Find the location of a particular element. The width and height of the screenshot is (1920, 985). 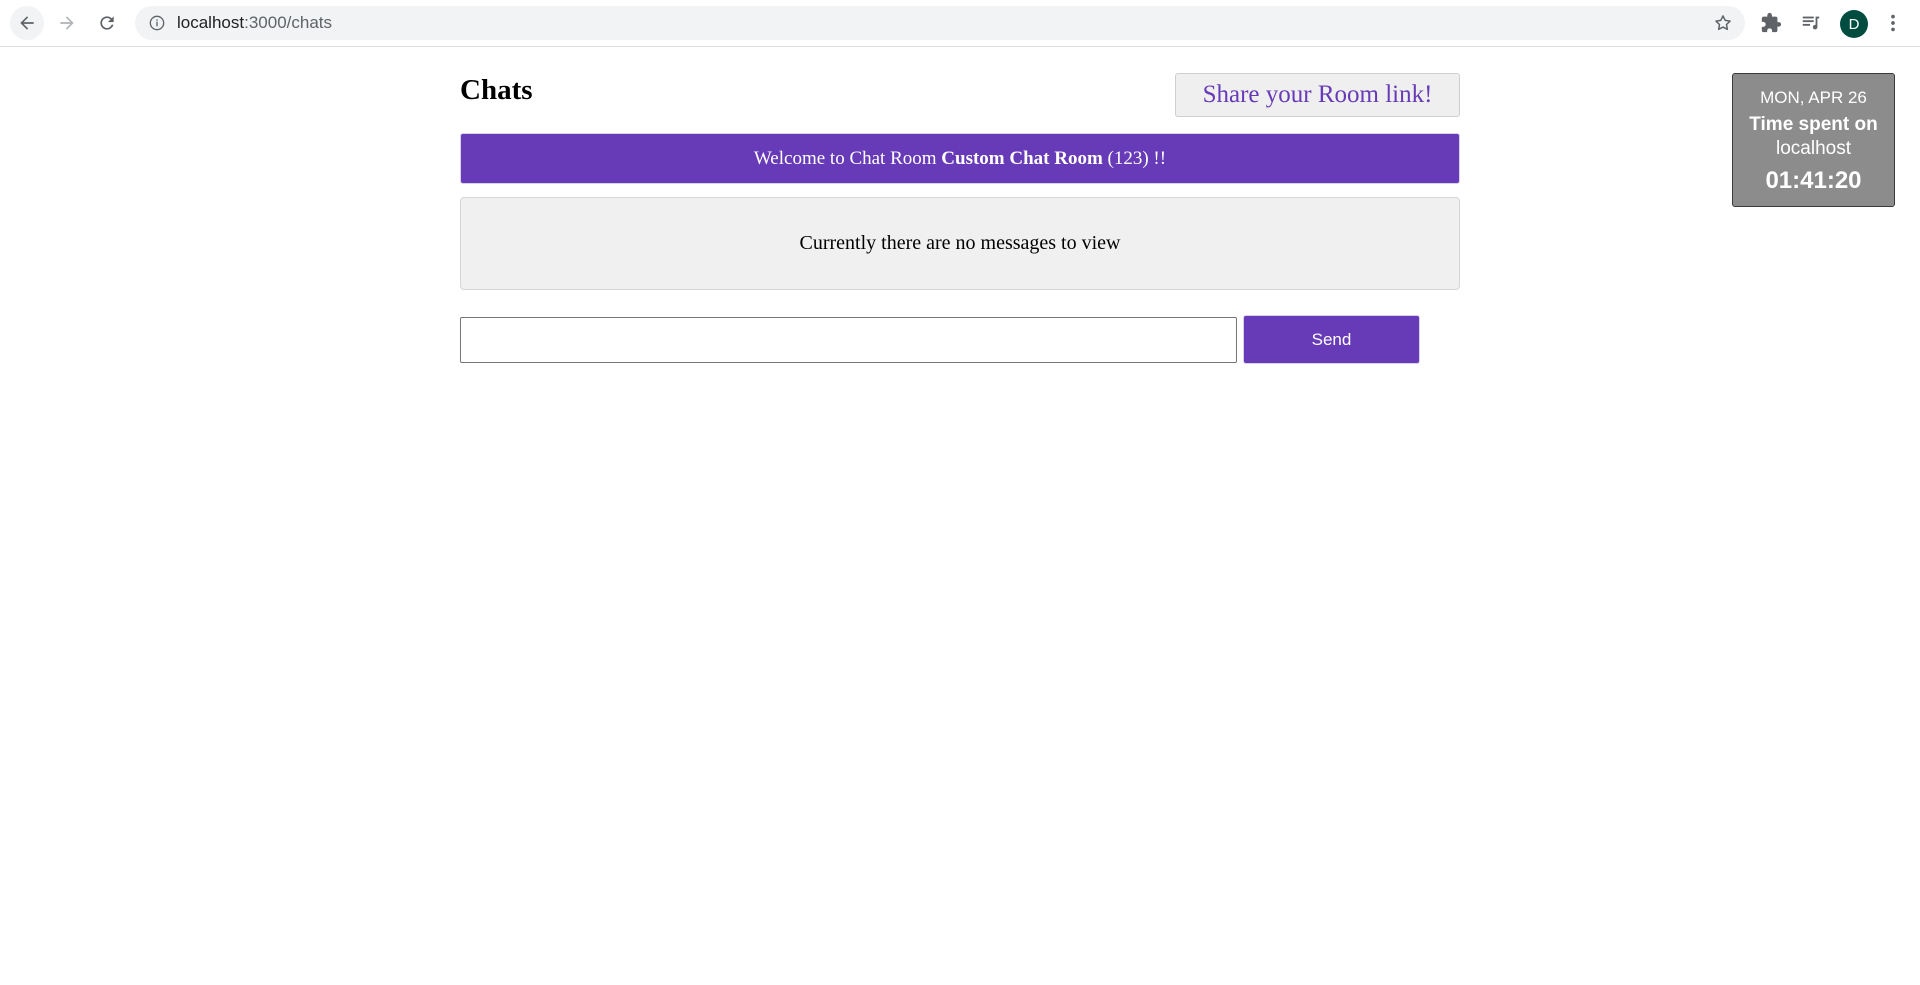

send-button: Send is located at coordinates (1331, 339).